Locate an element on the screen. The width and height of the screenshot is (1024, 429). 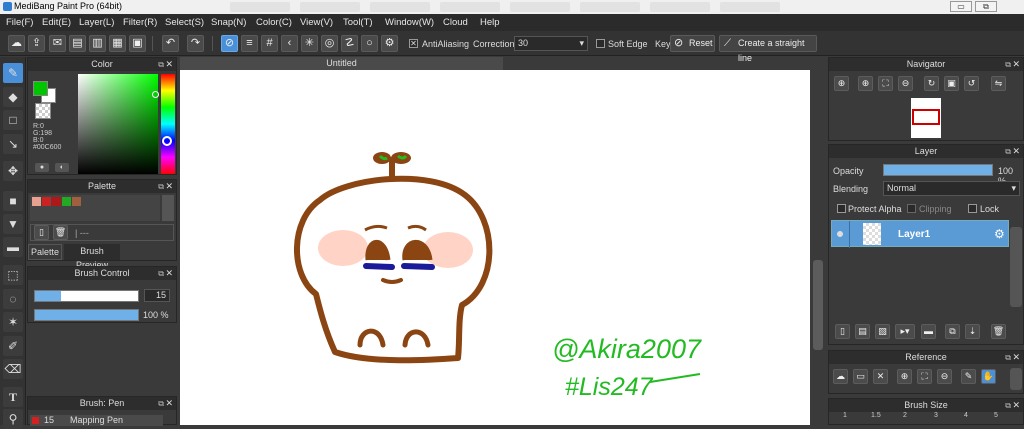
restore-button: ⧉ is located at coordinates (986, 6).